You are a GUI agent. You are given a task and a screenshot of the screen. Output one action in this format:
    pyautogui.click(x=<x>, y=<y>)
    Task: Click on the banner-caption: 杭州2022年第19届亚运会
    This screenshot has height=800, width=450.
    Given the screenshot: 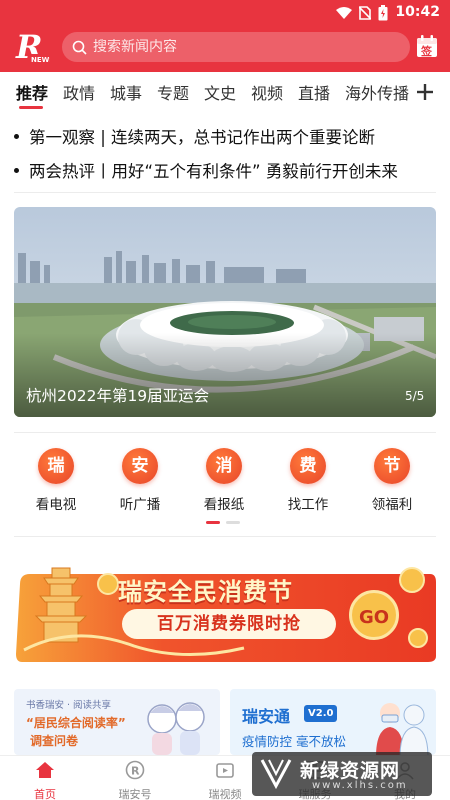 What is the action you would take?
    pyautogui.click(x=118, y=396)
    